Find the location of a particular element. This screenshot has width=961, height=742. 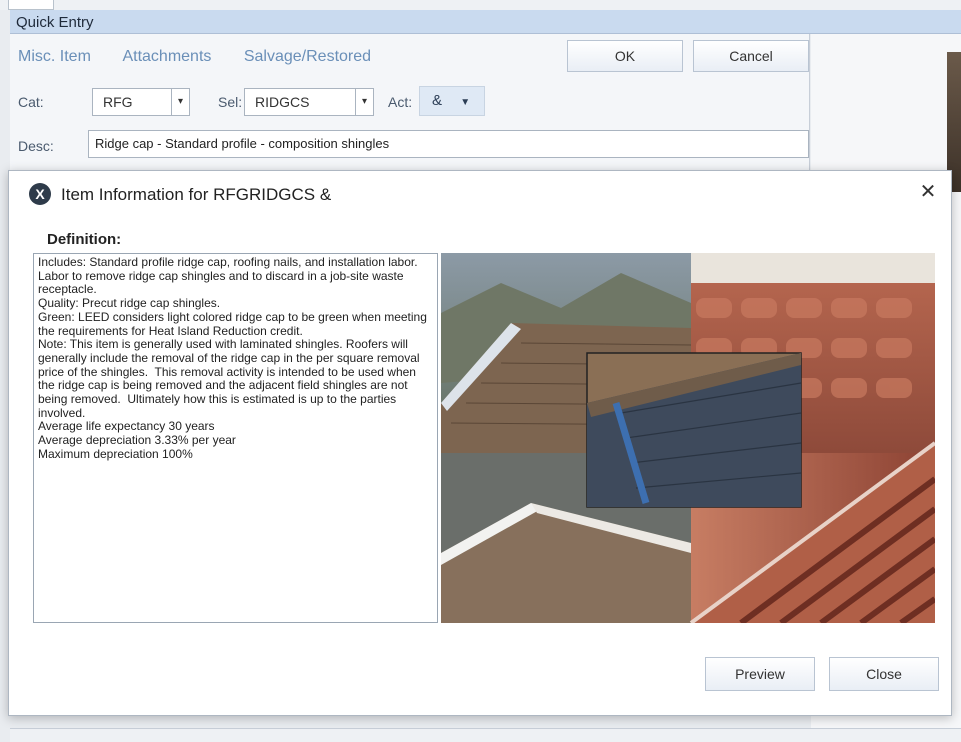

dialog-title: Item Information for RFGRIDGCS & is located at coordinates (196, 194).